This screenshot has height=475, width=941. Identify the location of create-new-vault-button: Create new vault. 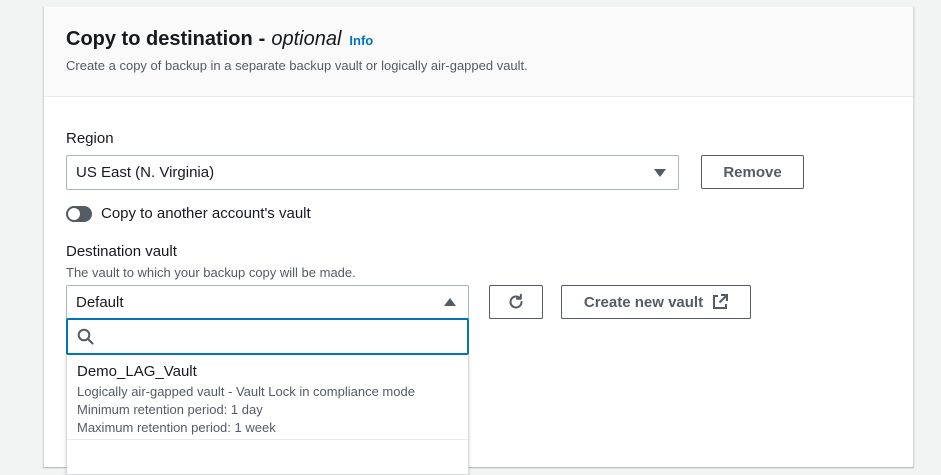
(656, 302).